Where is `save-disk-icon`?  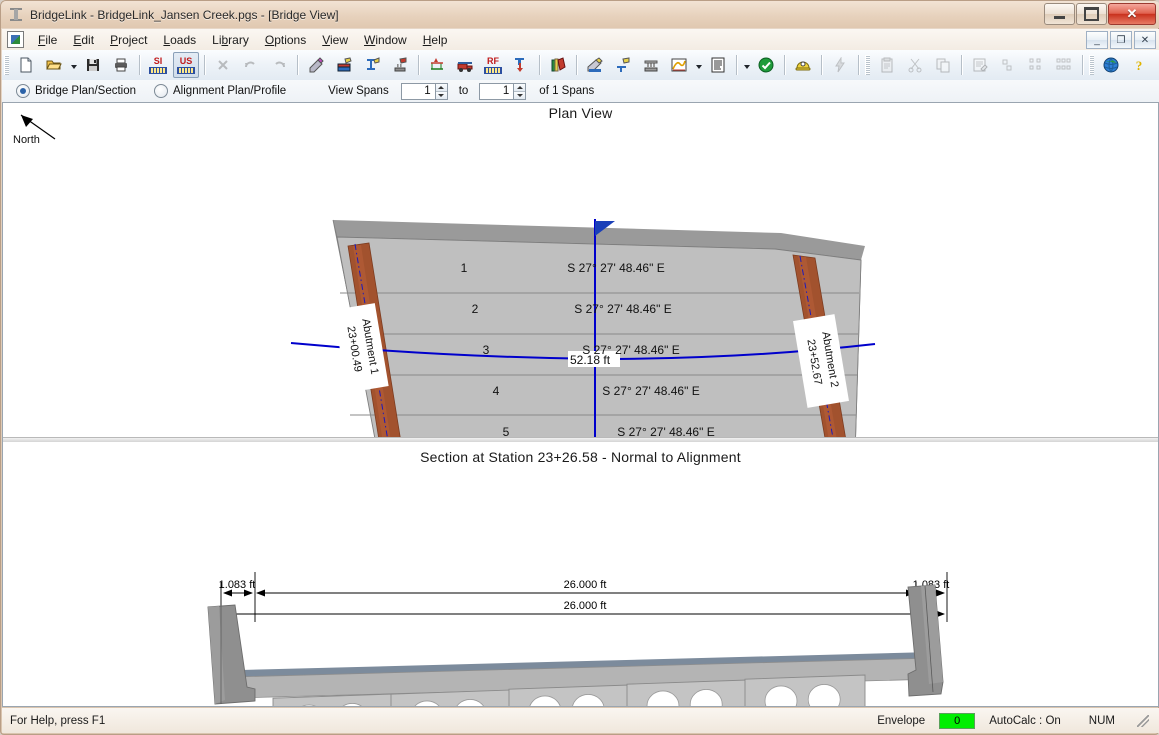 save-disk-icon is located at coordinates (93, 65).